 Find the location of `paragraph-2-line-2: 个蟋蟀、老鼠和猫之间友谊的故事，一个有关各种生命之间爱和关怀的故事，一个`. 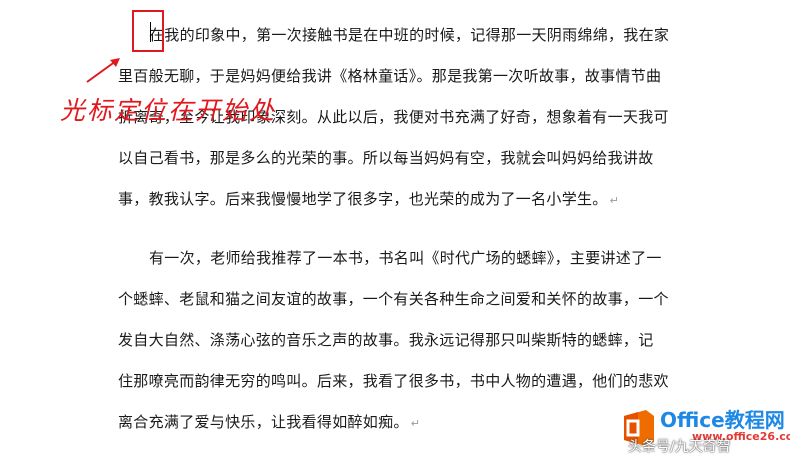

paragraph-2-line-2: 个蟋蟀、老鼠和猫之间友谊的故事，一个有关各种生命之间爱和关怀的故事，一个 is located at coordinates (393, 299).